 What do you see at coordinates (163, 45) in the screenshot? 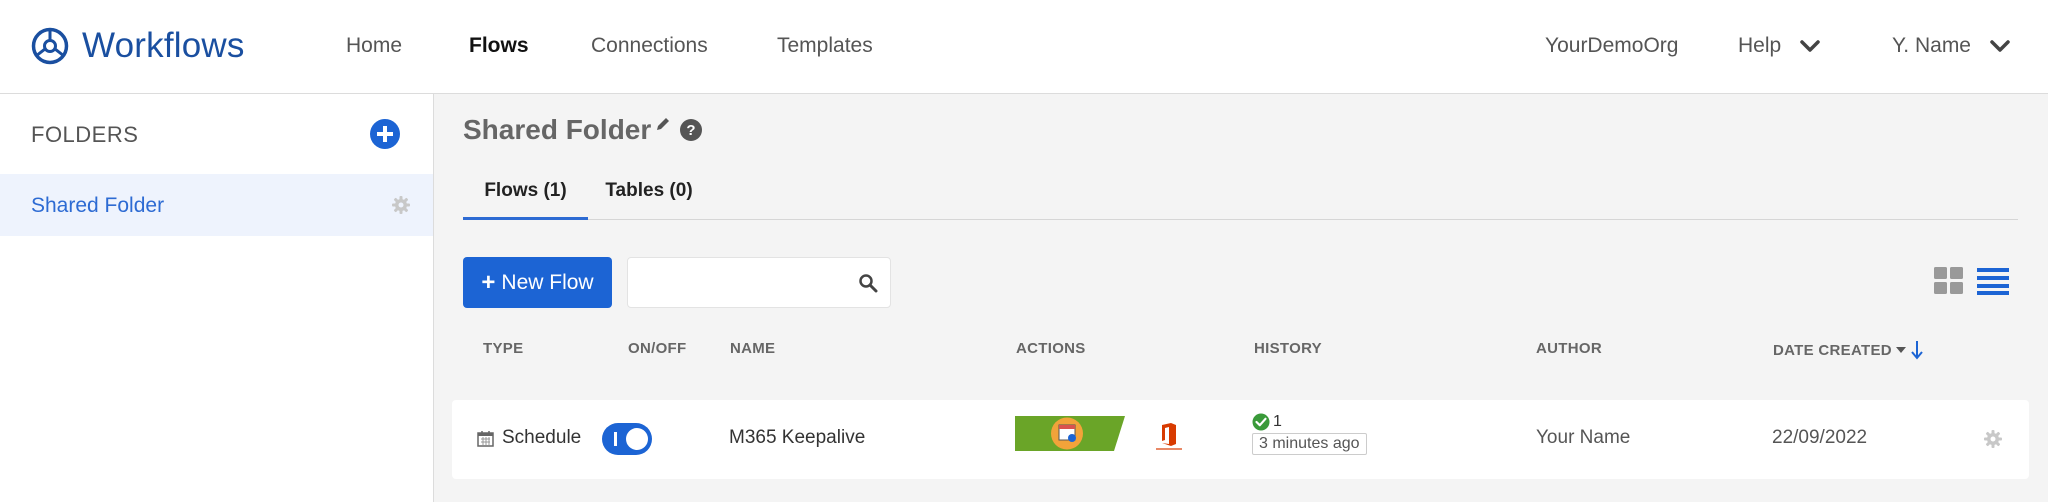
I see `app-name: Workflows` at bounding box center [163, 45].